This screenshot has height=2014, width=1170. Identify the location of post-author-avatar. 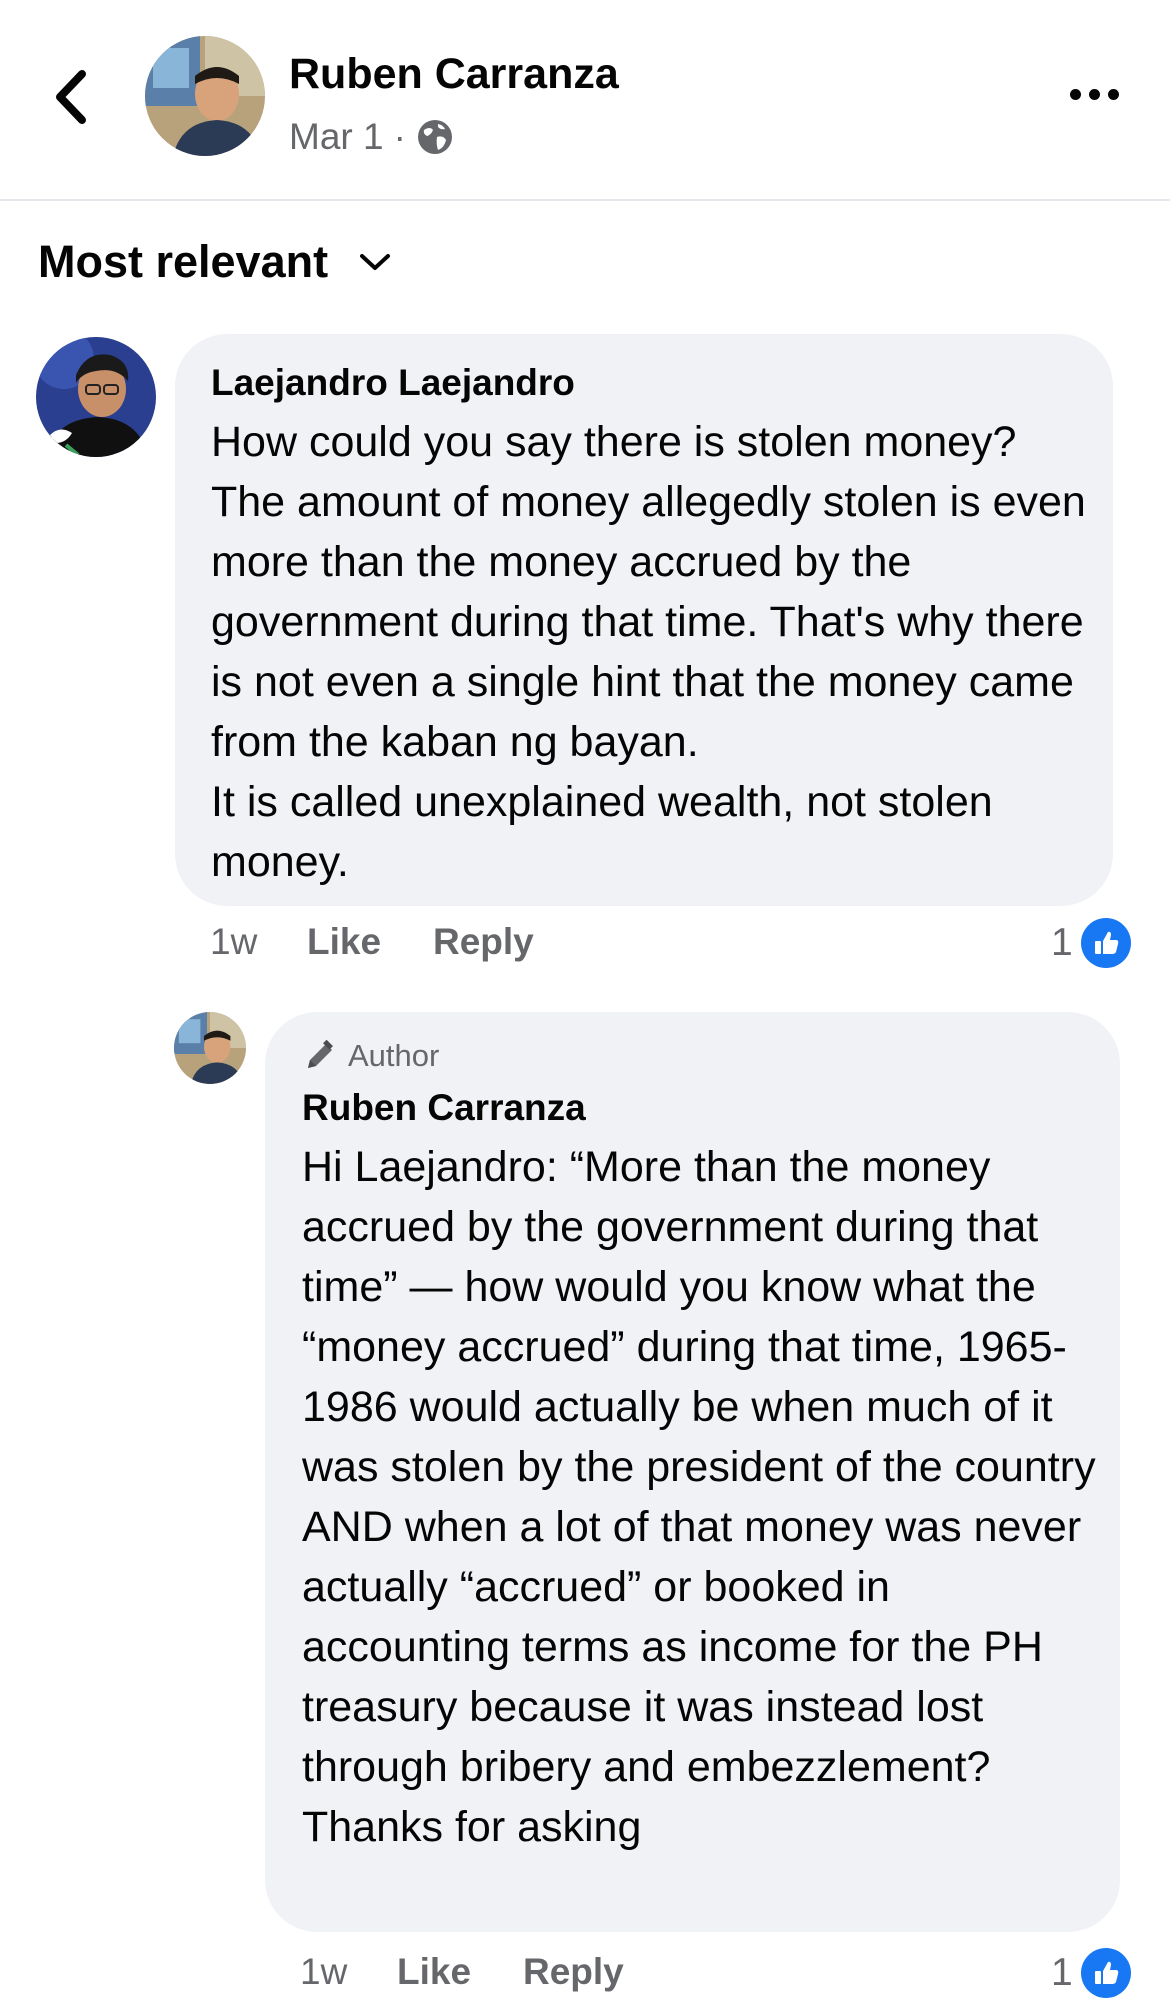
(205, 96).